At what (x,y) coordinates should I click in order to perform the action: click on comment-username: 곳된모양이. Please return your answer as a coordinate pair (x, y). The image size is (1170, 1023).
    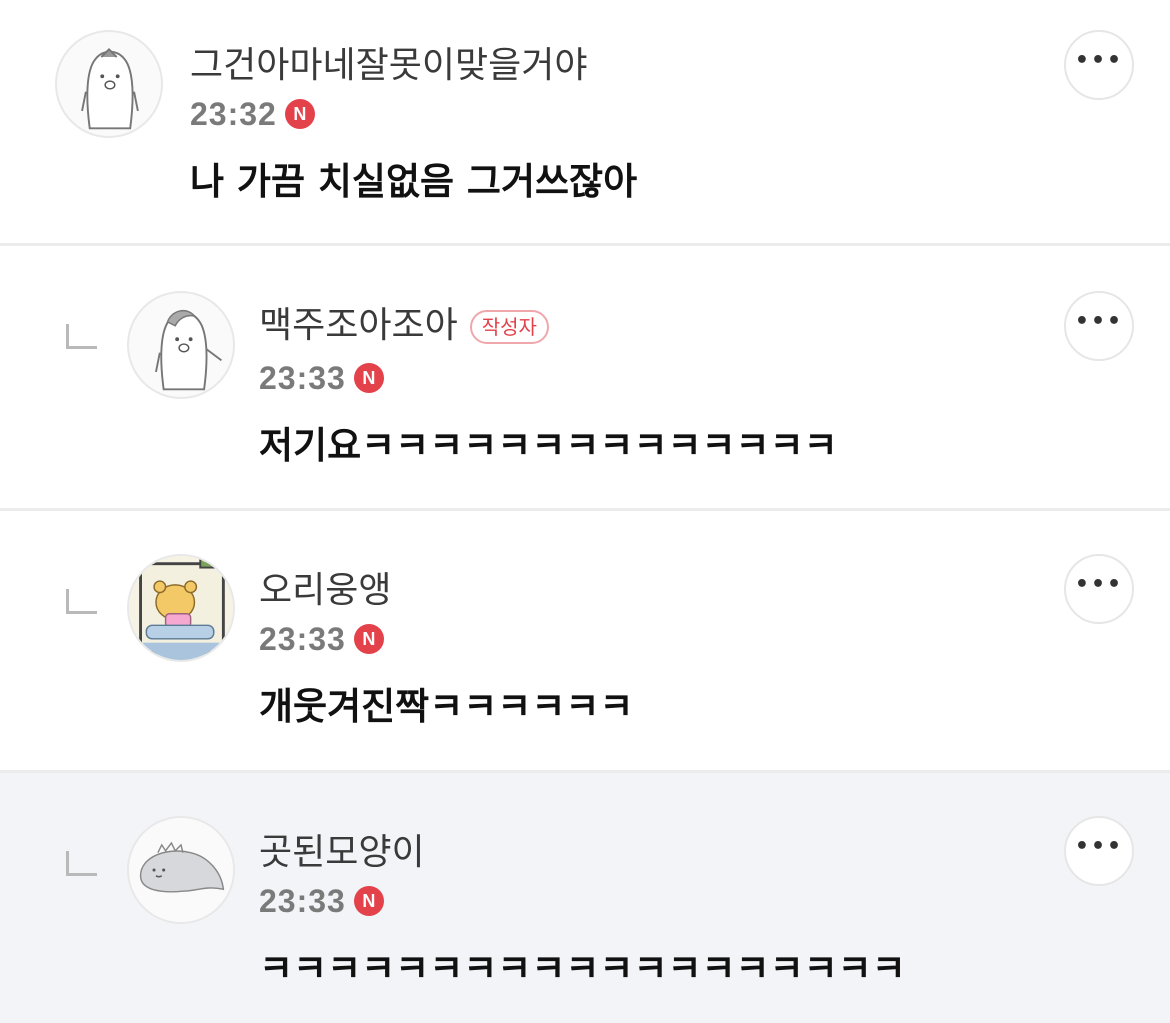
    Looking at the image, I should click on (342, 853).